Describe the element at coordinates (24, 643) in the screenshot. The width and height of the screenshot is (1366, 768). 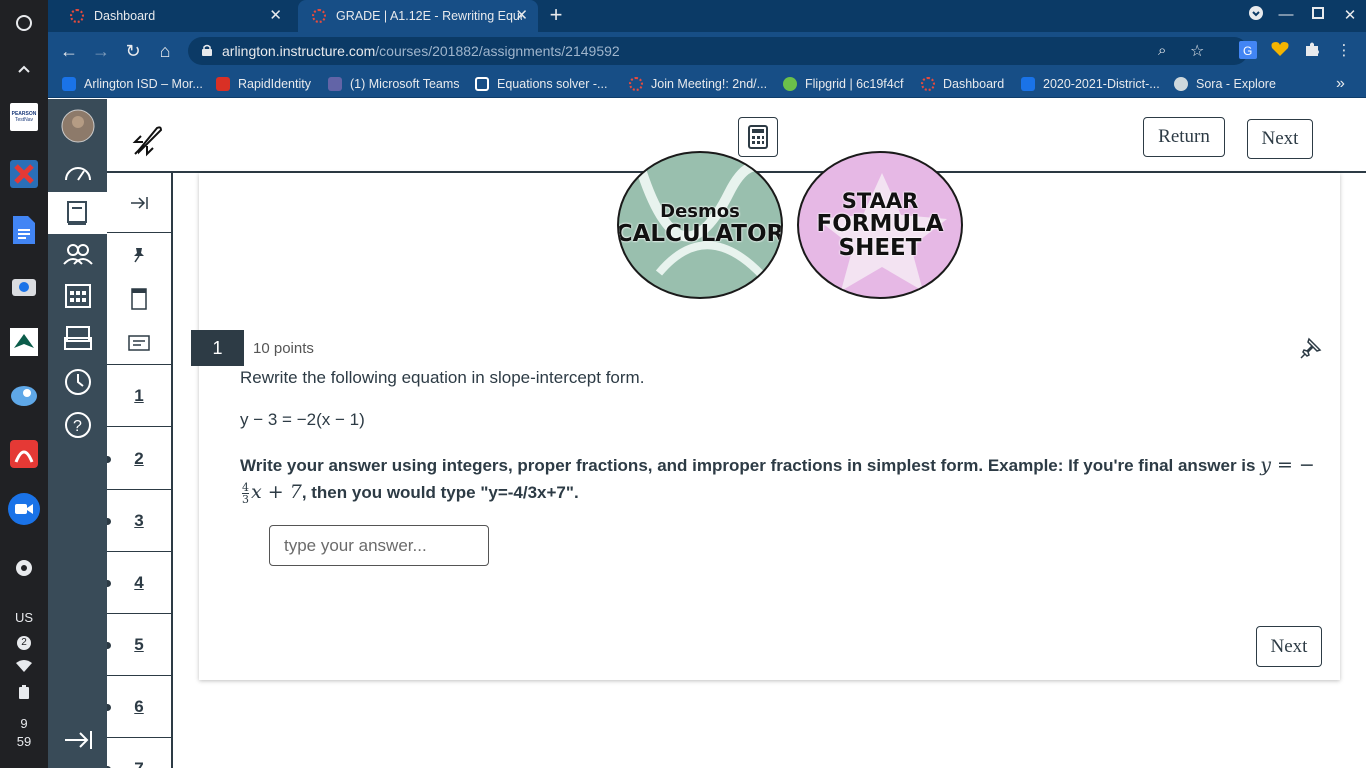
I see `notification-count-badge: 2` at that location.